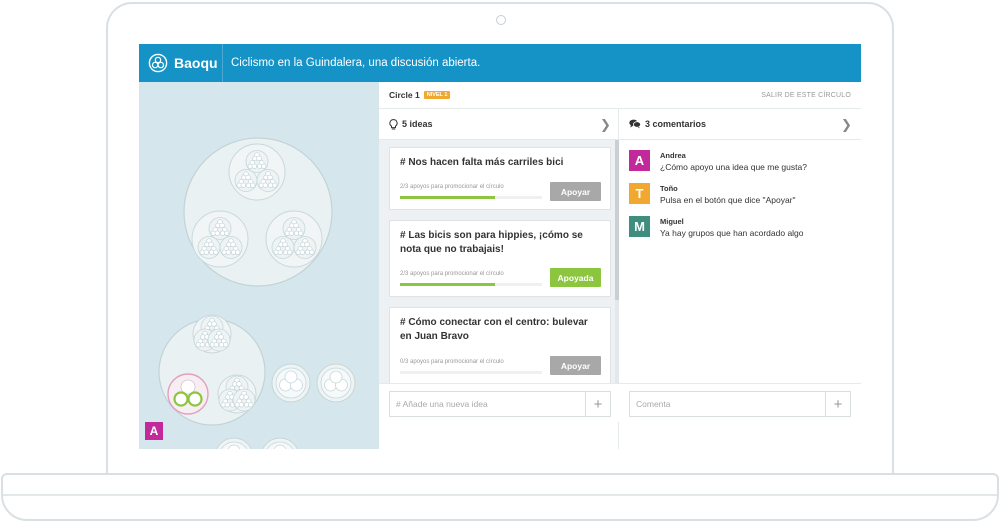  What do you see at coordinates (488, 404) in the screenshot?
I see `new-idea-input` at bounding box center [488, 404].